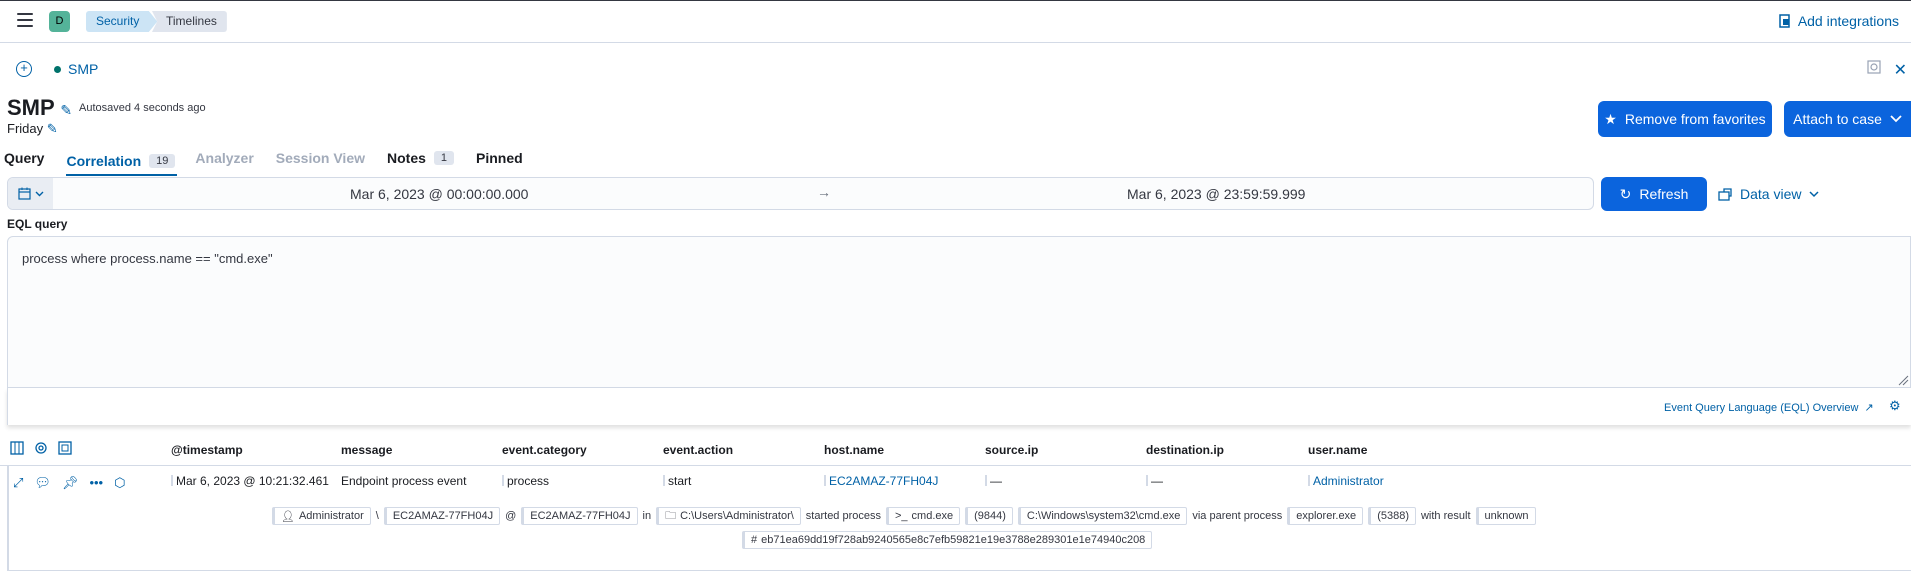 The image size is (1911, 577). Describe the element at coordinates (189, 21) in the screenshot. I see `breadcrumb-timelines: Timelines` at that location.